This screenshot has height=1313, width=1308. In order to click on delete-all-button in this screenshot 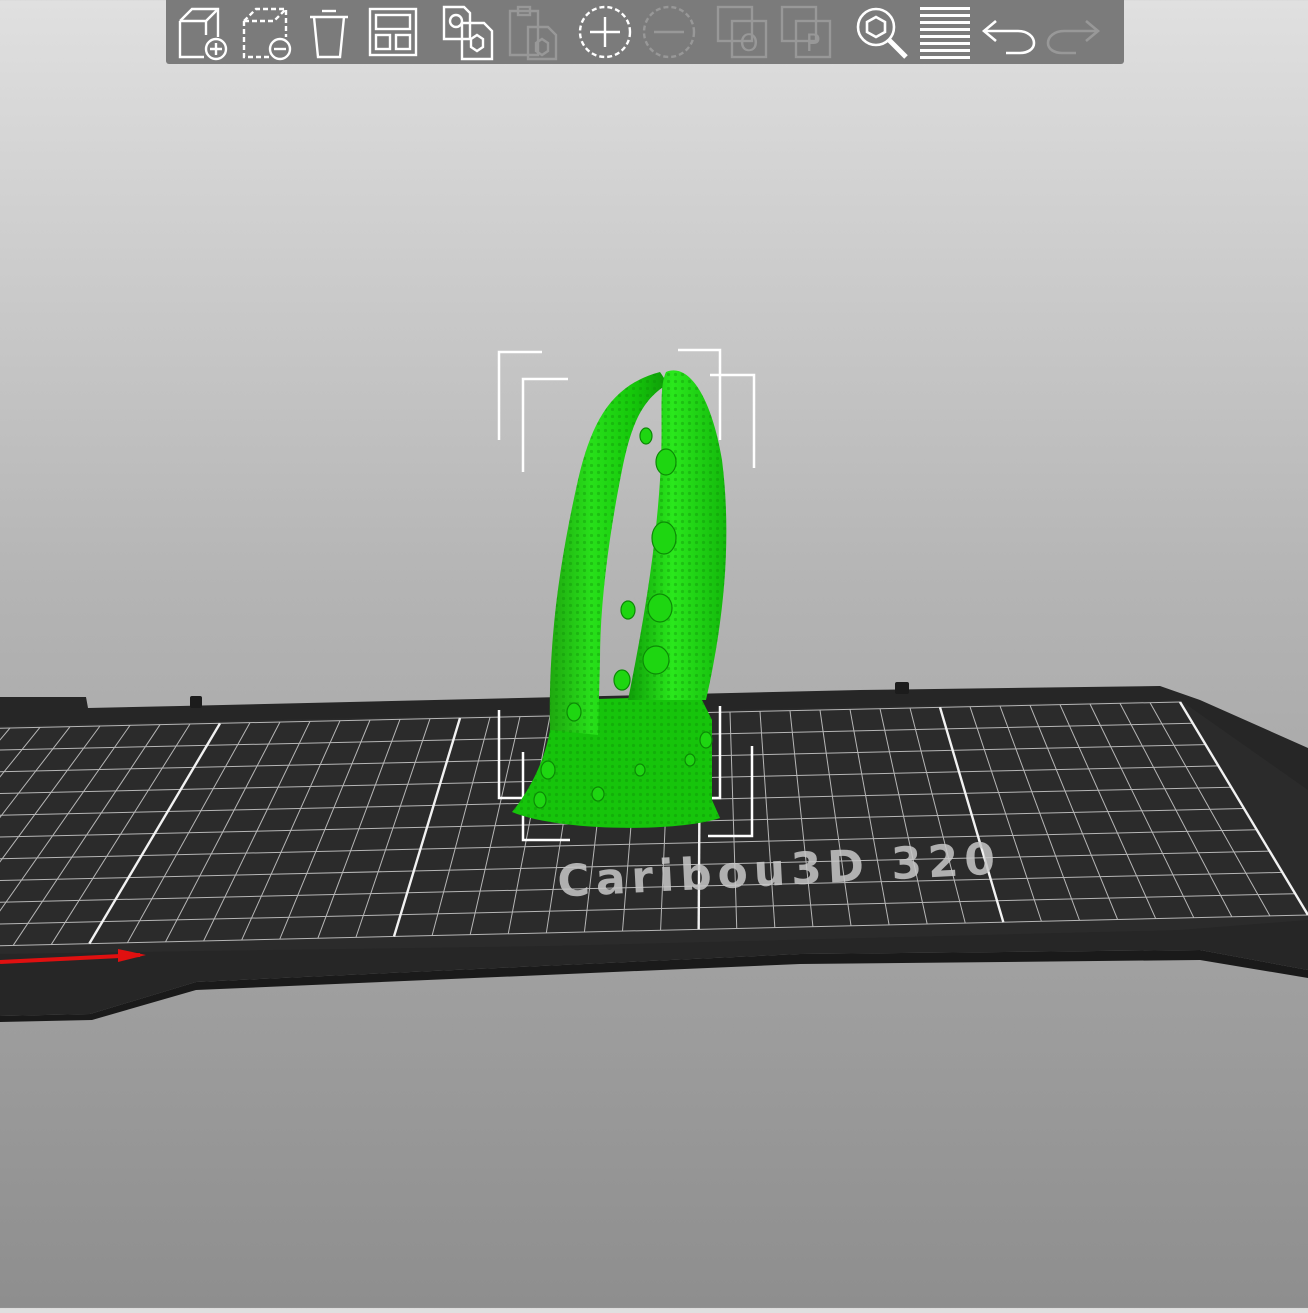, I will do `click(329, 32)`.